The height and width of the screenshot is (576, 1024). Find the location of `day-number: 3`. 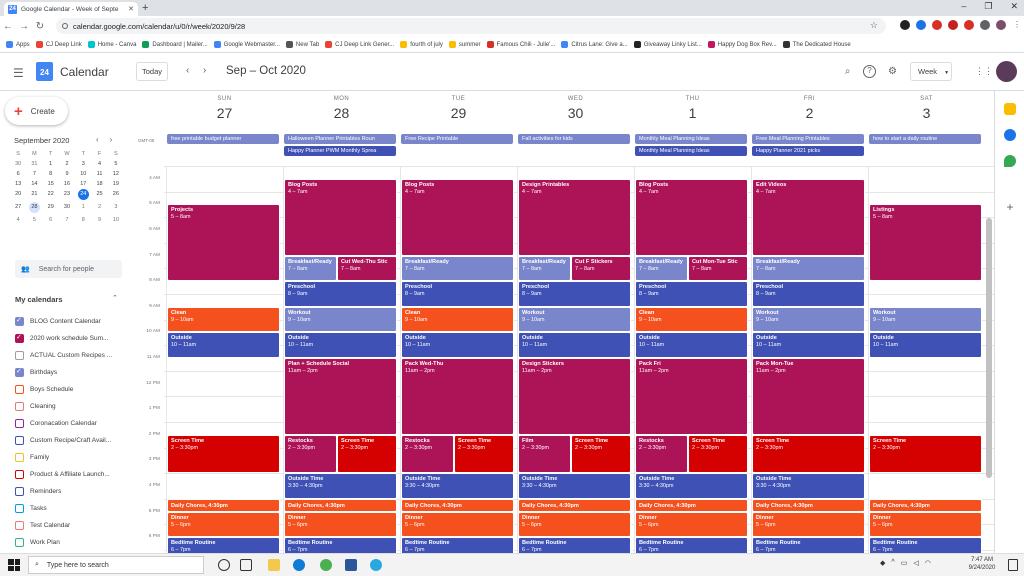

day-number: 3 is located at coordinates (926, 113).